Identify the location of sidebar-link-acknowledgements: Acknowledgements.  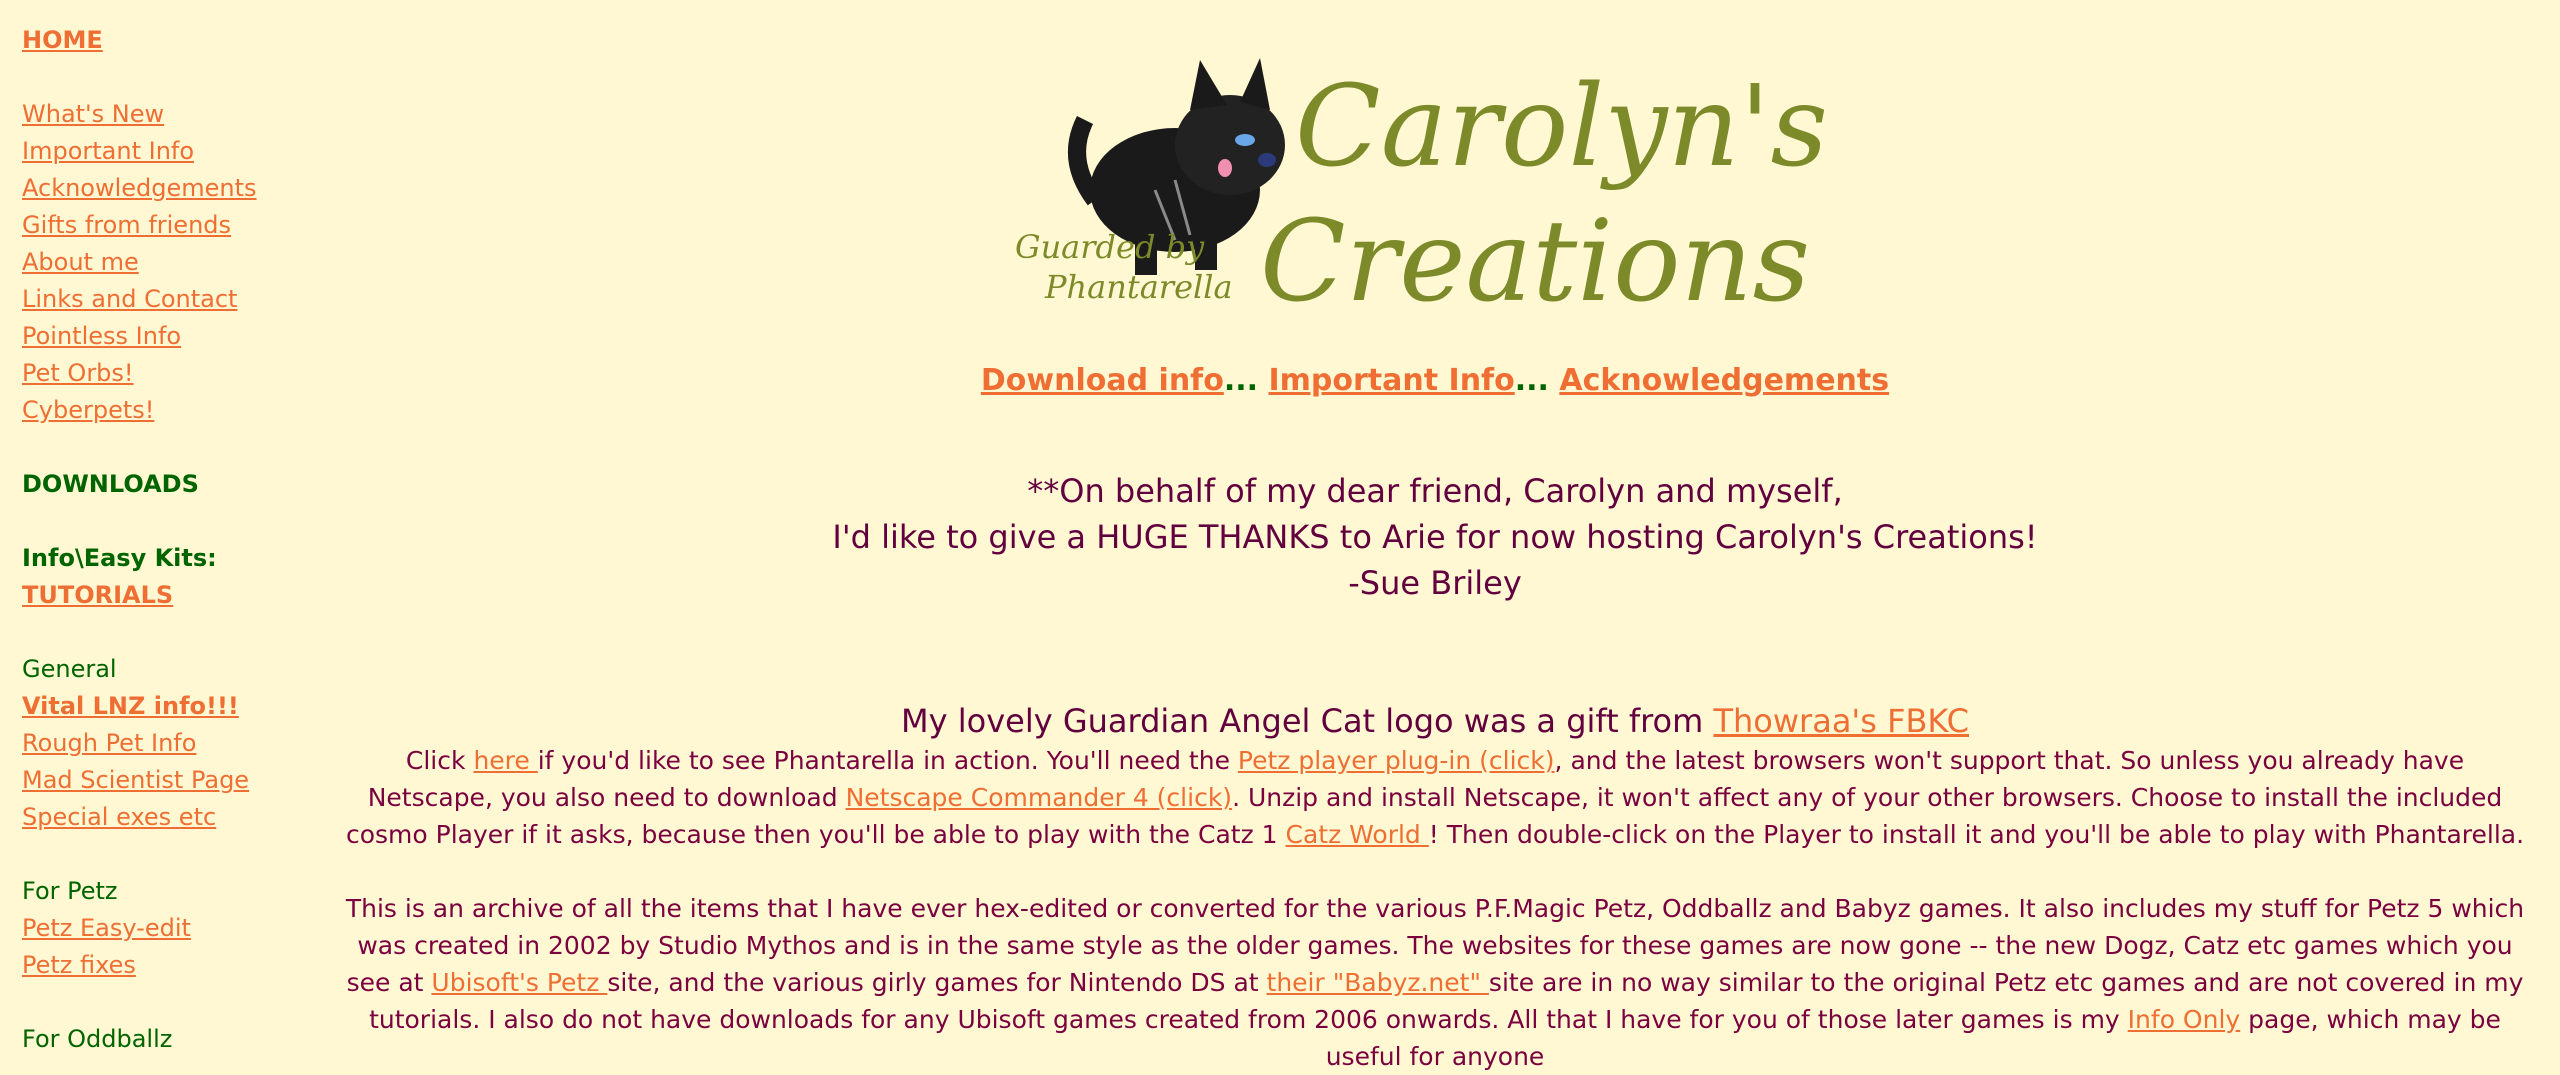
(139, 188).